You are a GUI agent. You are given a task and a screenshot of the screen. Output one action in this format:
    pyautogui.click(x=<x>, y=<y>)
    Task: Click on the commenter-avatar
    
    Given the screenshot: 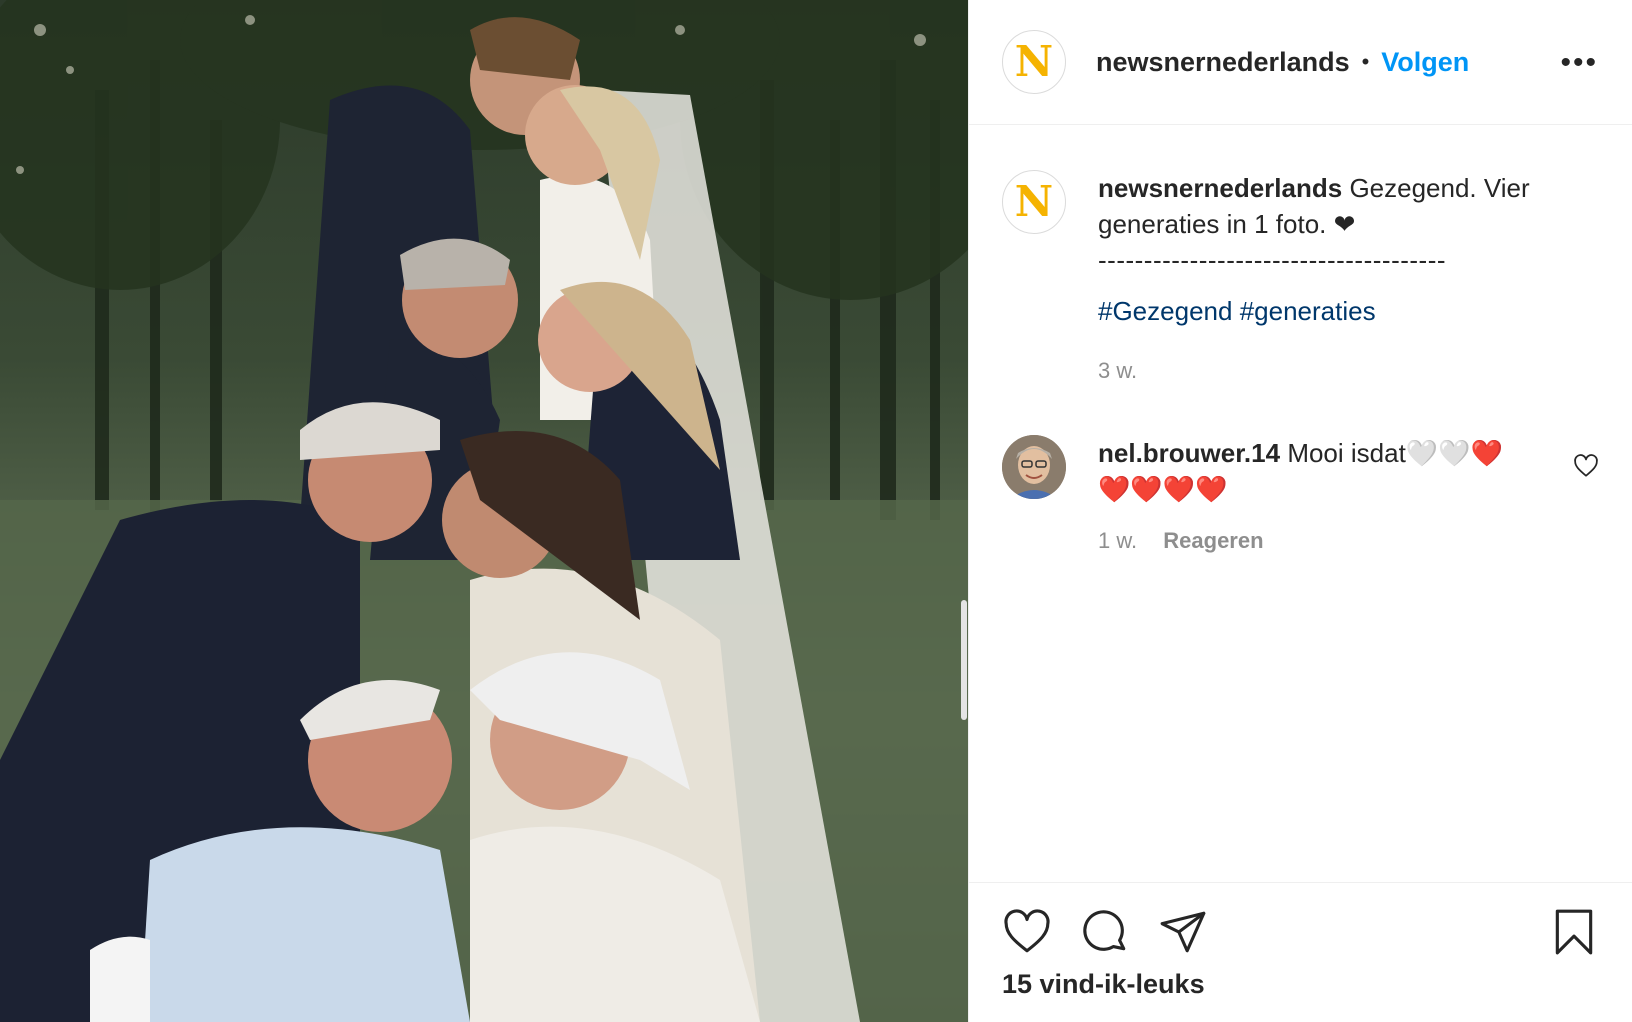 What is the action you would take?
    pyautogui.click(x=1034, y=467)
    